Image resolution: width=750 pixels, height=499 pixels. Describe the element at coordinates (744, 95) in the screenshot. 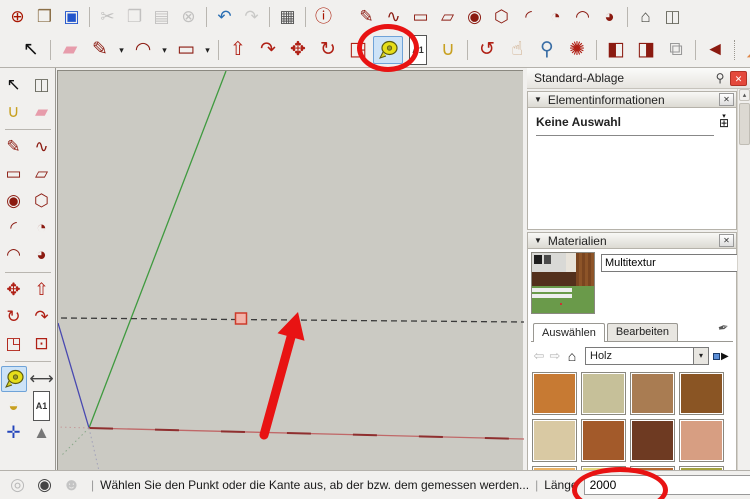

I see `scroll-up-icon: ▴` at that location.